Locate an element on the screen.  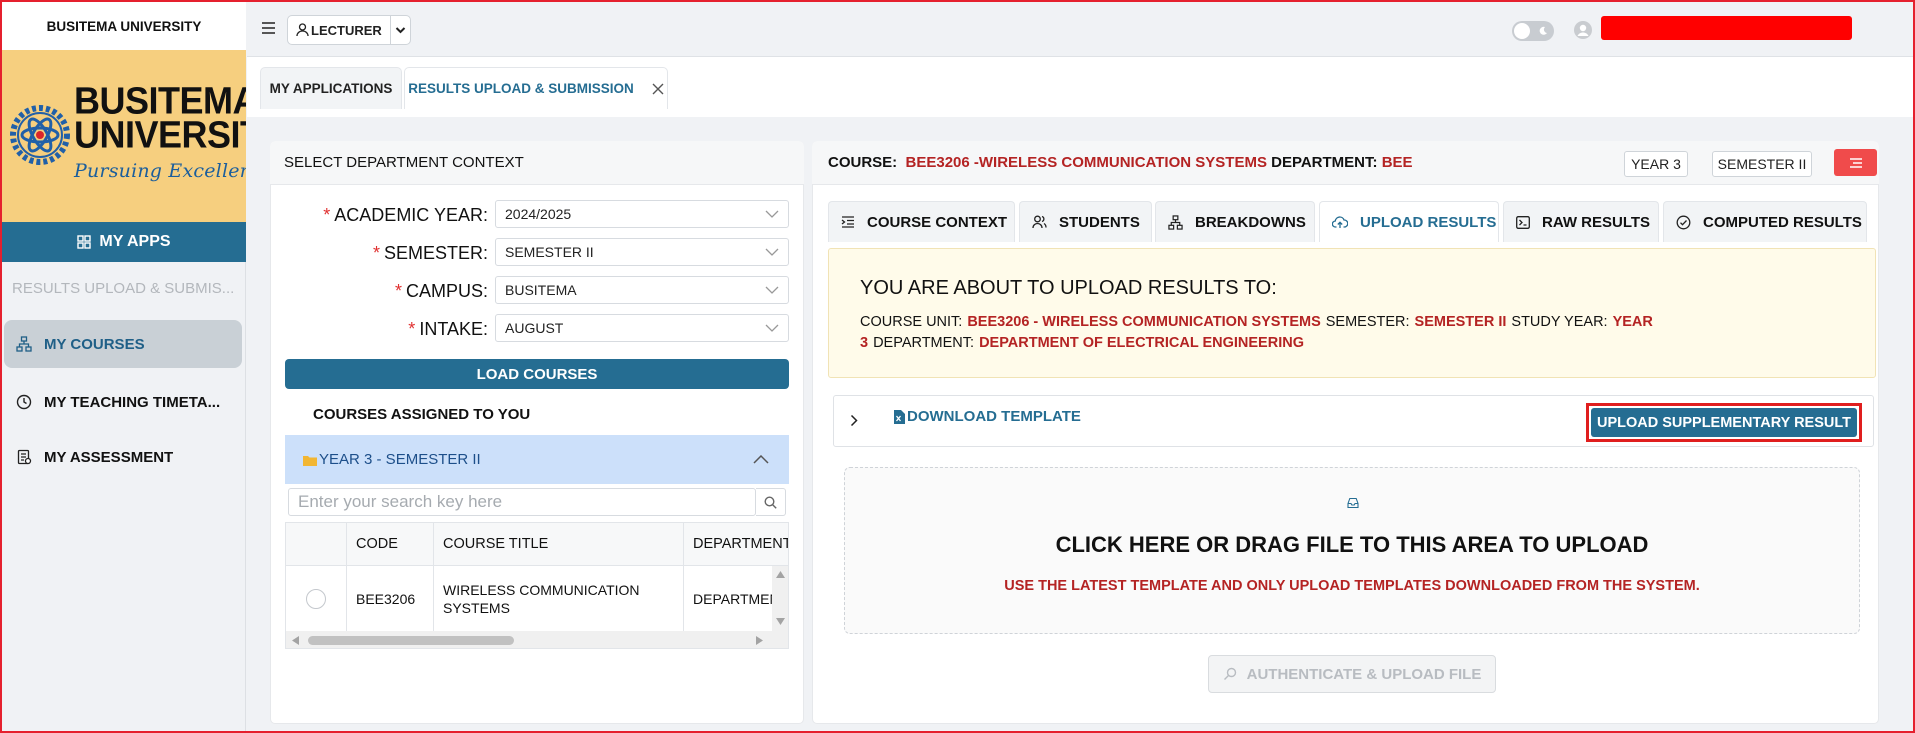
sidebar-item-my-courses: MY COURSES is located at coordinates (123, 344).